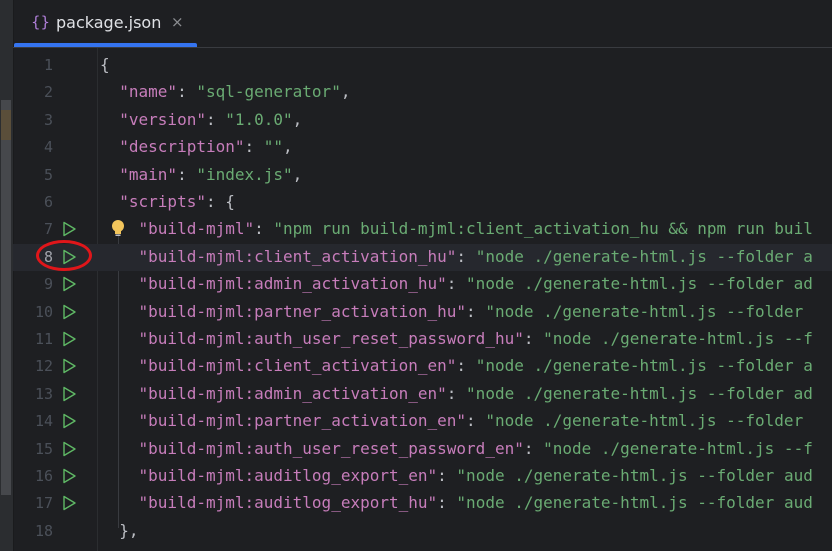  What do you see at coordinates (48, 229) in the screenshot?
I see `line-number: 7` at bounding box center [48, 229].